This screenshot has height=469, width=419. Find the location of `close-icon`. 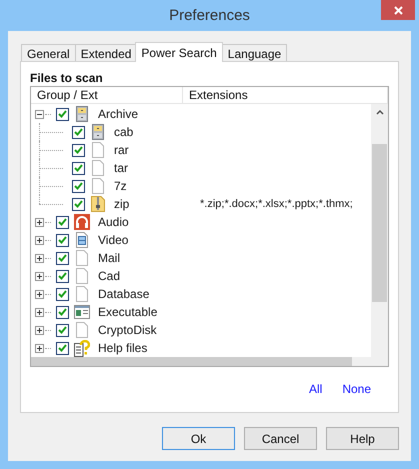

close-icon is located at coordinates (398, 10).